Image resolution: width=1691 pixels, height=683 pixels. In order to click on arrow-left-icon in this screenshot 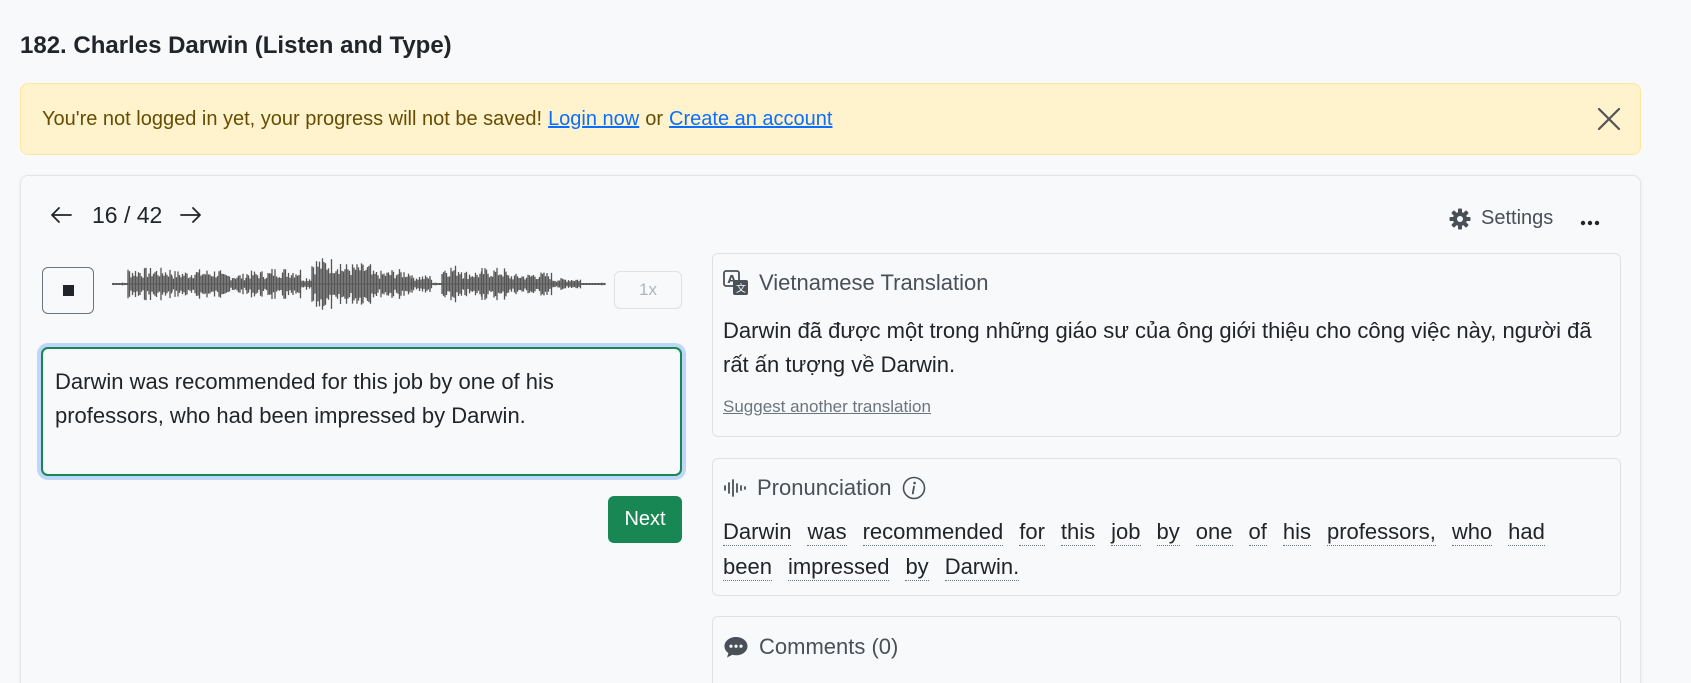, I will do `click(61, 217)`.